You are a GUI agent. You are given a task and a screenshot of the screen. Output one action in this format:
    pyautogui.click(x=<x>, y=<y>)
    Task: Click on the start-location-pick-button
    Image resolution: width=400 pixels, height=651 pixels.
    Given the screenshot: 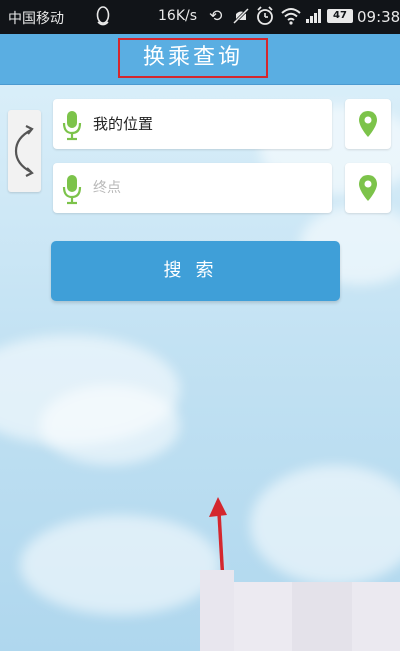 What is the action you would take?
    pyautogui.click(x=368, y=124)
    